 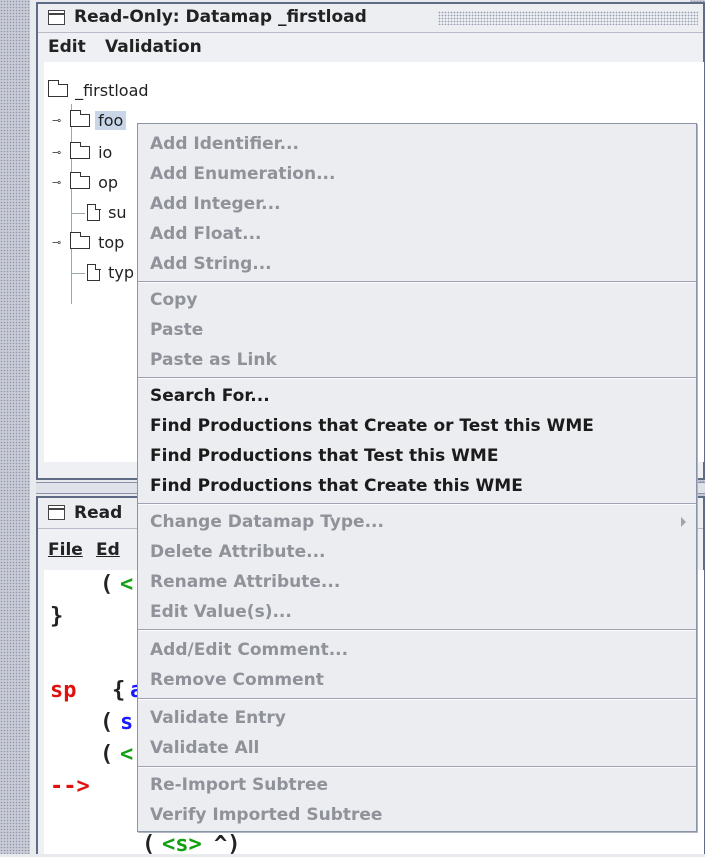 I want to click on menu-file: File, so click(x=65, y=550).